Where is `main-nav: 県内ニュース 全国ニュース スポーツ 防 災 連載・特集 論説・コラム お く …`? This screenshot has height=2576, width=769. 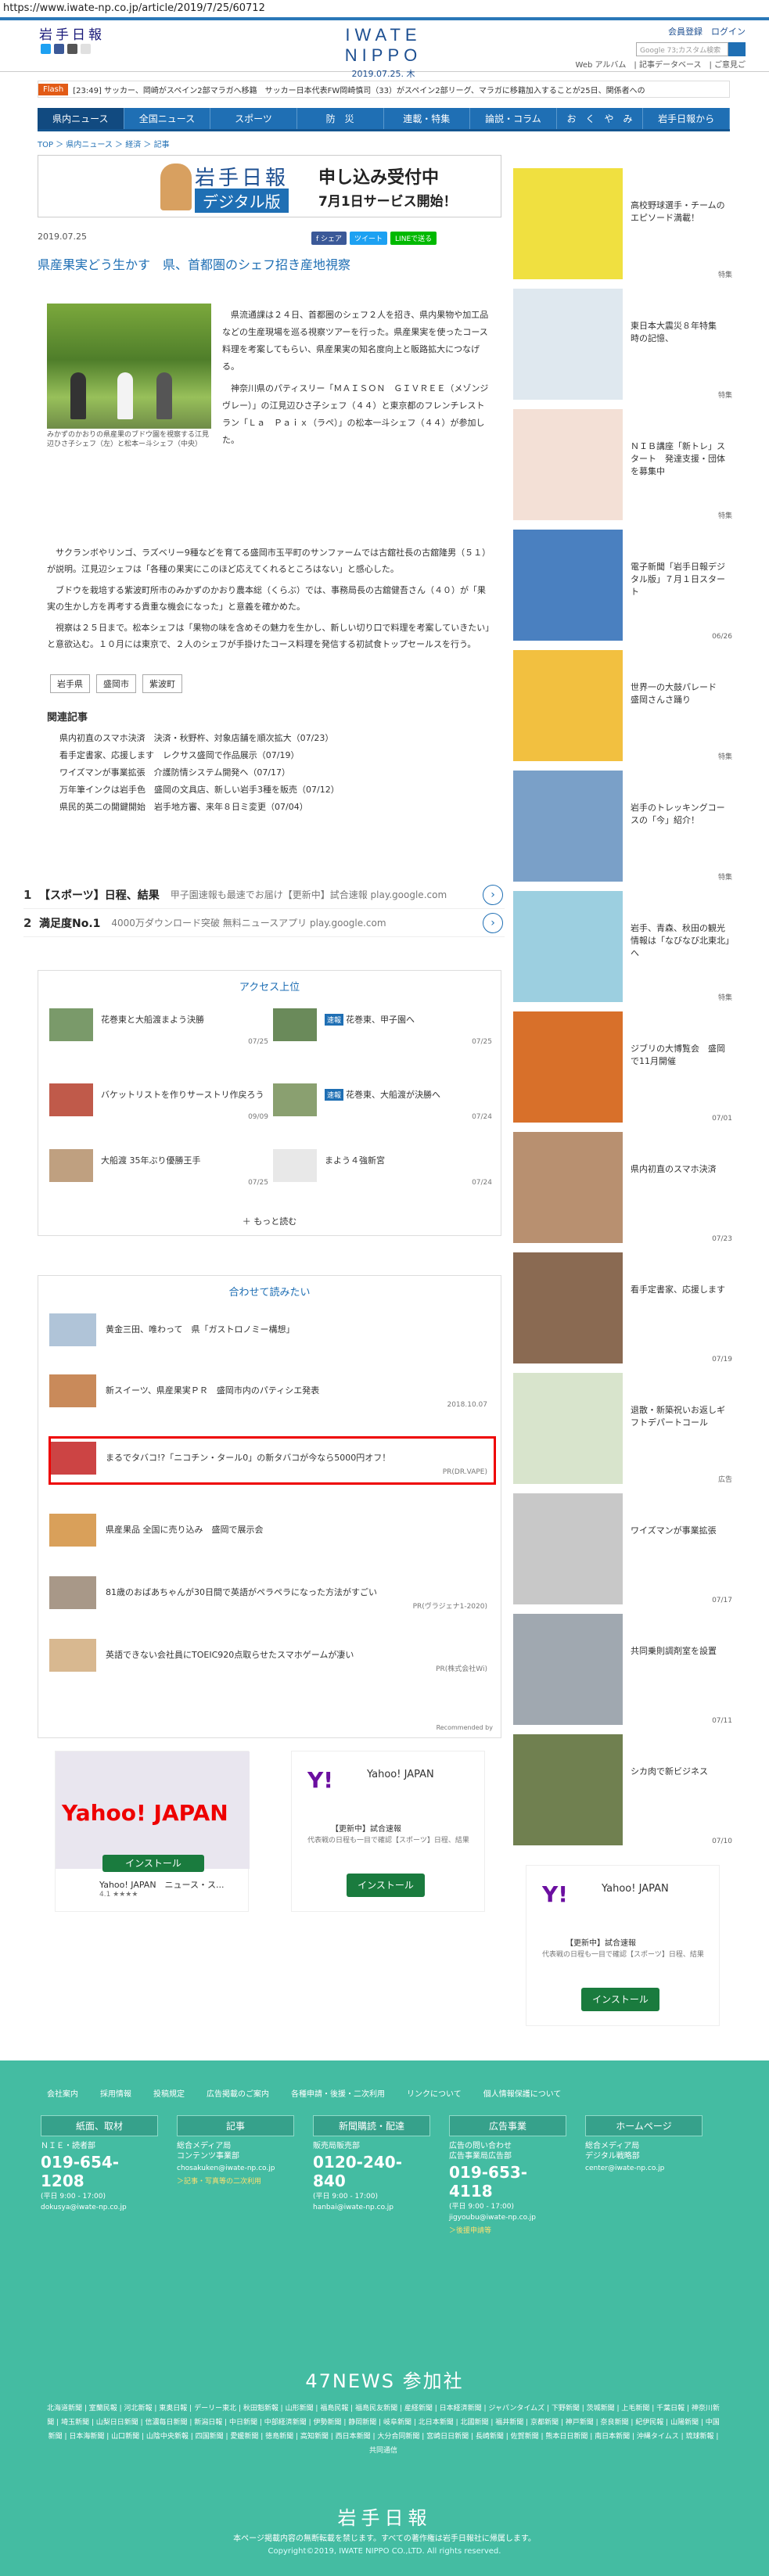 main-nav: 県内ニュース 全国ニュース スポーツ 防 災 連載・特集 論説・コラム お く … is located at coordinates (384, 119).